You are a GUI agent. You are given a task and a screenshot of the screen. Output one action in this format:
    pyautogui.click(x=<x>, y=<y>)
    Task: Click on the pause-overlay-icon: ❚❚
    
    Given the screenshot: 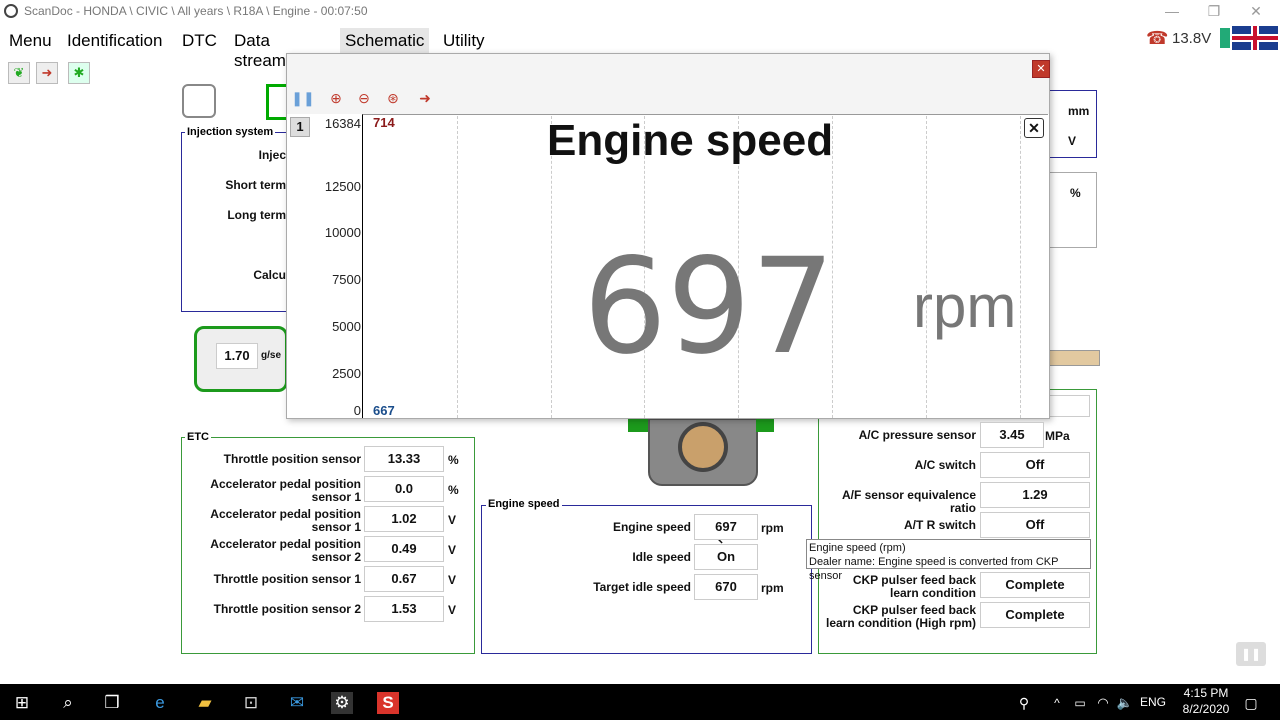 What is the action you would take?
    pyautogui.click(x=1251, y=654)
    